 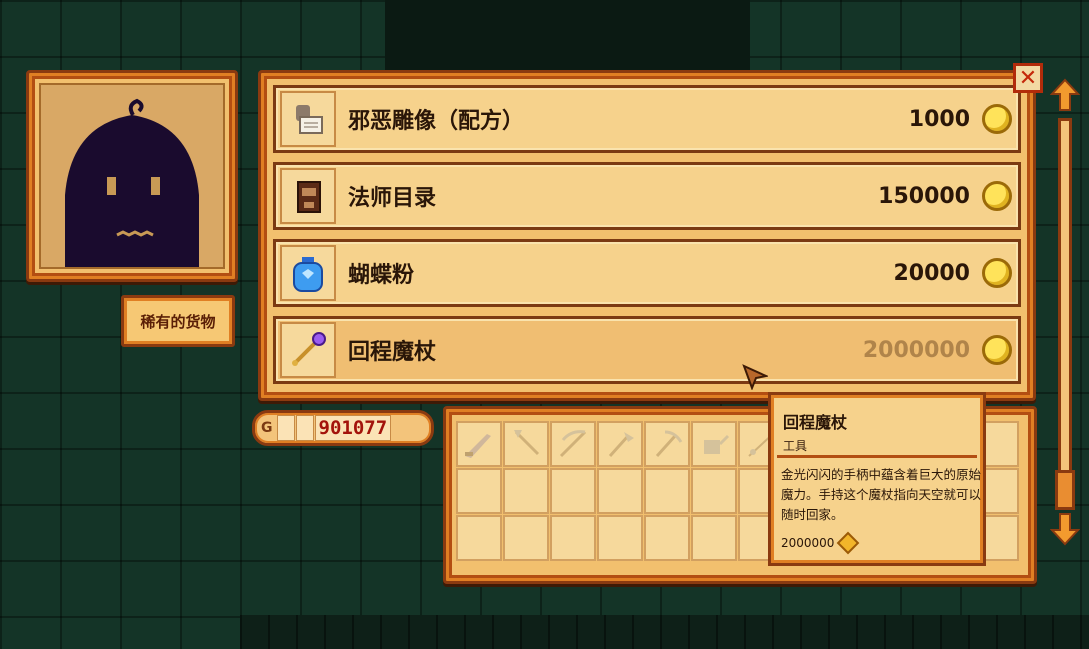 I want to click on rare-goods-label: 稀有的货物, so click(x=178, y=321).